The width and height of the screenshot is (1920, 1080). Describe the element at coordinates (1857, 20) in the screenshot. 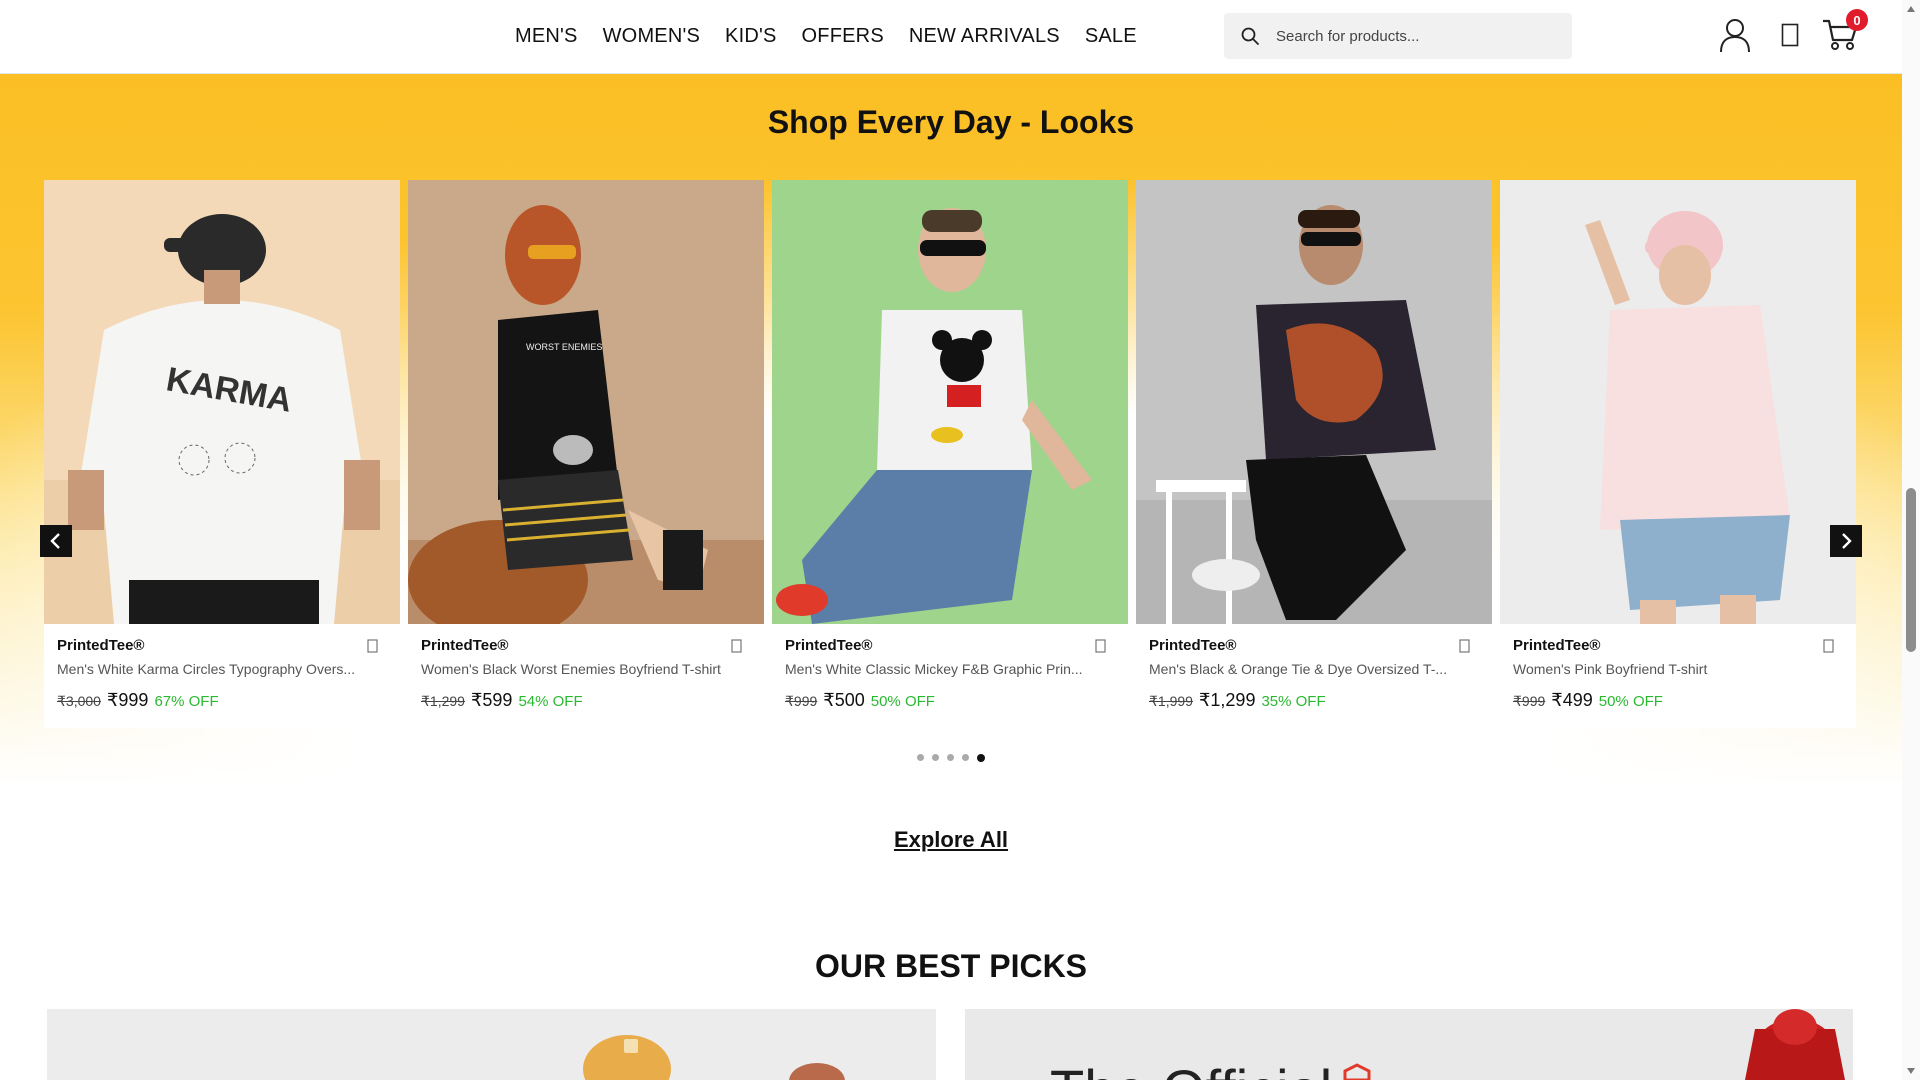

I see `cart-count-badge: 0` at that location.